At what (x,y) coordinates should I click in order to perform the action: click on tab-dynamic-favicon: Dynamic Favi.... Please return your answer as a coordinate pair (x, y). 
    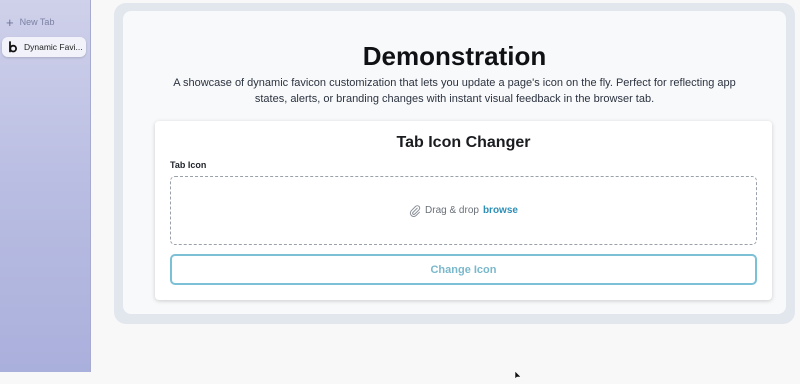
    Looking at the image, I should click on (44, 47).